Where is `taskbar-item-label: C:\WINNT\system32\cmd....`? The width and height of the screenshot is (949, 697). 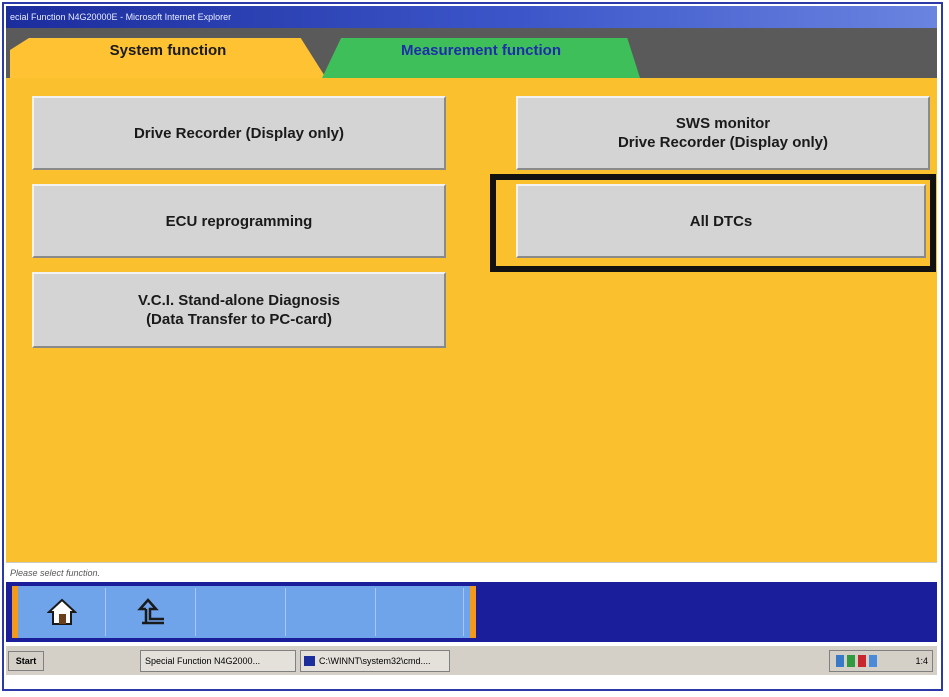 taskbar-item-label: C:\WINNT\system32\cmd.... is located at coordinates (375, 661).